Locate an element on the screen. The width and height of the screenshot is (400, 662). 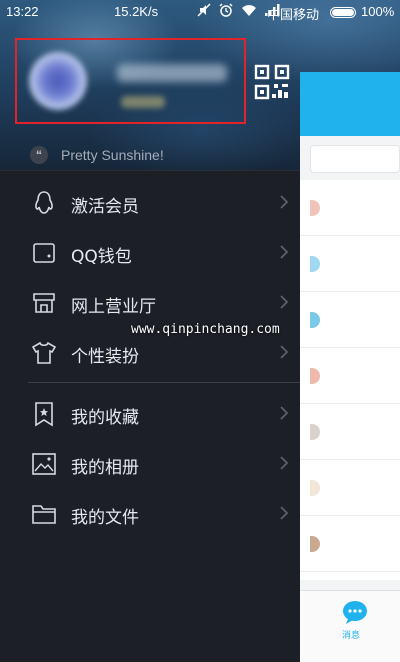
quote-icon: “ is located at coordinates (39, 155).